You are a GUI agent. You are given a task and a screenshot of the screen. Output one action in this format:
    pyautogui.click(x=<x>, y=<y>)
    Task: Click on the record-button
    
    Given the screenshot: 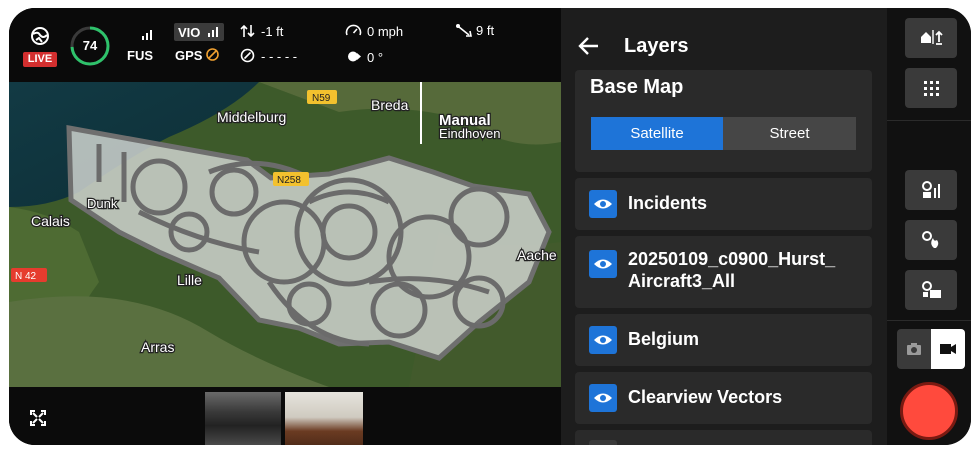 What is the action you would take?
    pyautogui.click(x=929, y=411)
    